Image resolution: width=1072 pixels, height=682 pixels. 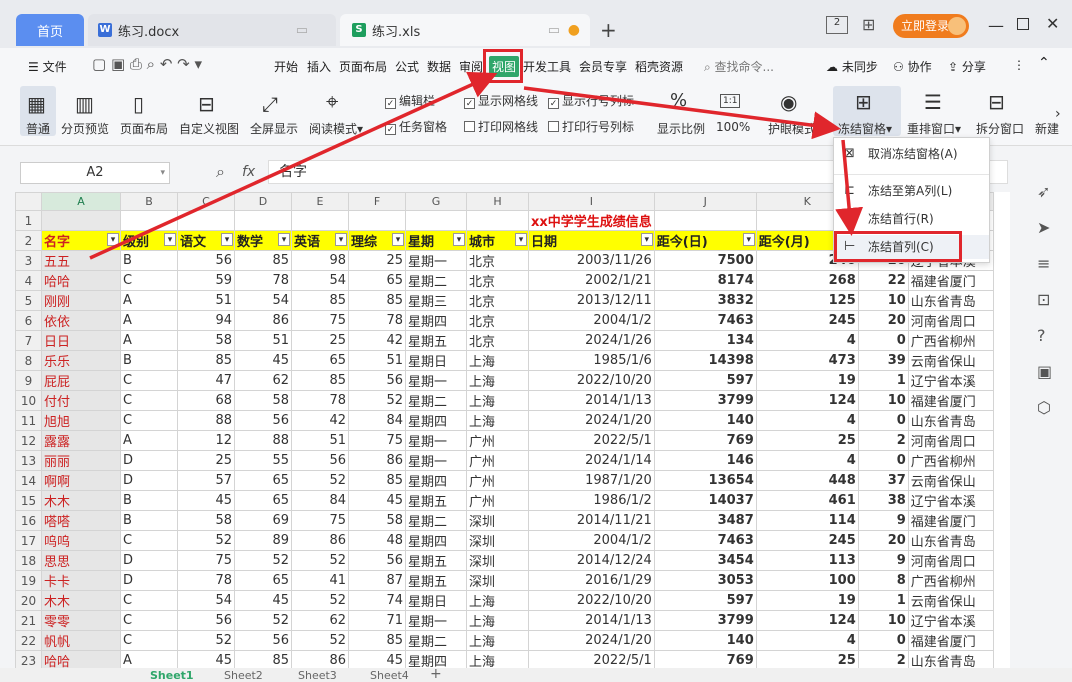 What do you see at coordinates (501, 100) in the screenshot?
I see `showgrid-checkbox: ✓ 显示网格线` at bounding box center [501, 100].